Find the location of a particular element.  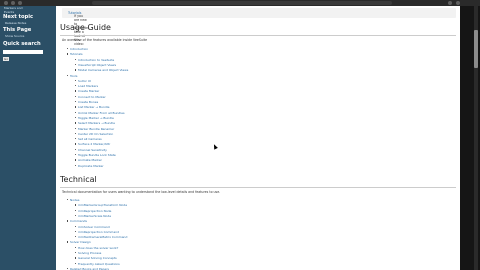

toc-link: Toggle Marker → Bundle is located at coordinates (96, 118).